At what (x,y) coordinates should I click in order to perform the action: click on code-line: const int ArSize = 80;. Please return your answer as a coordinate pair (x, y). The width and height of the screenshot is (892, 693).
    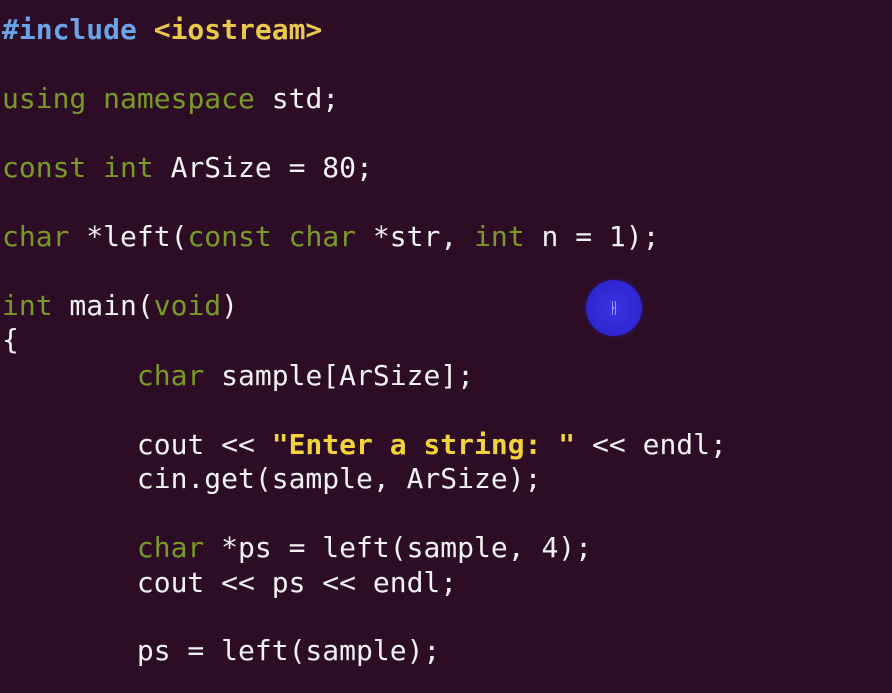
    Looking at the image, I should click on (187, 168).